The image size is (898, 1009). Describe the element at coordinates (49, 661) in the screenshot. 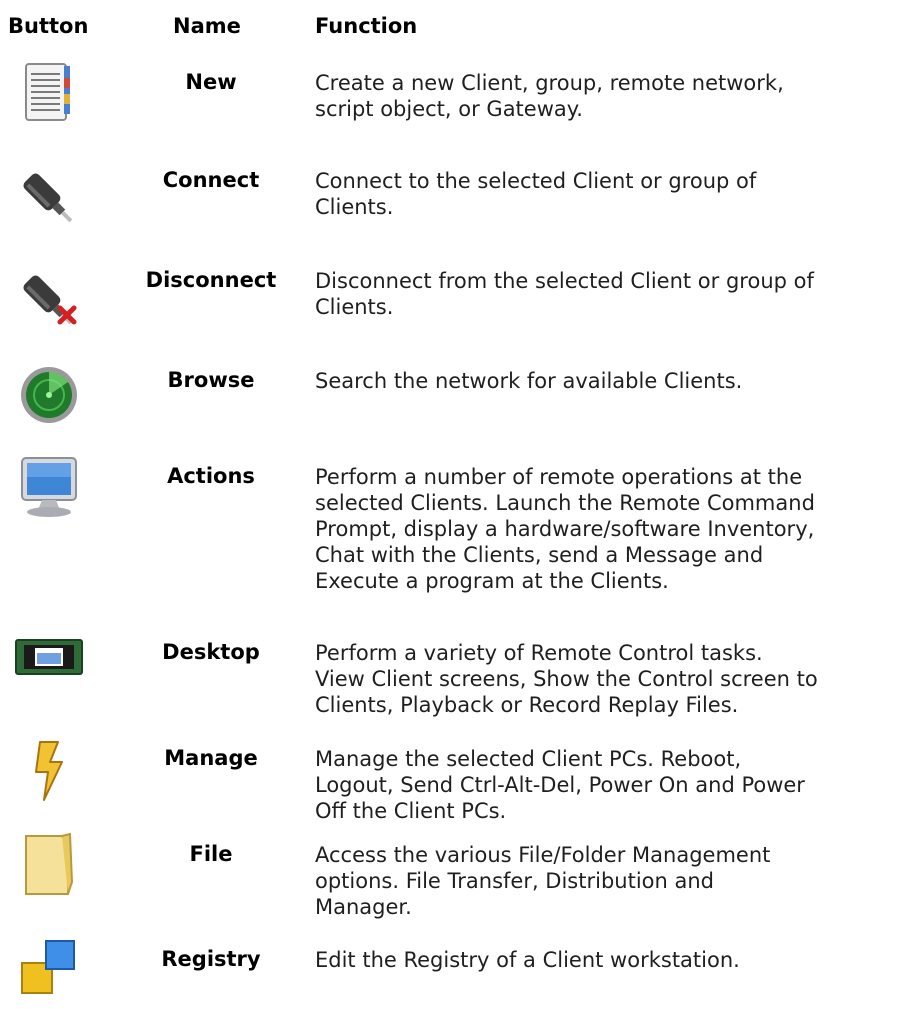

I see `desktop-icon` at that location.